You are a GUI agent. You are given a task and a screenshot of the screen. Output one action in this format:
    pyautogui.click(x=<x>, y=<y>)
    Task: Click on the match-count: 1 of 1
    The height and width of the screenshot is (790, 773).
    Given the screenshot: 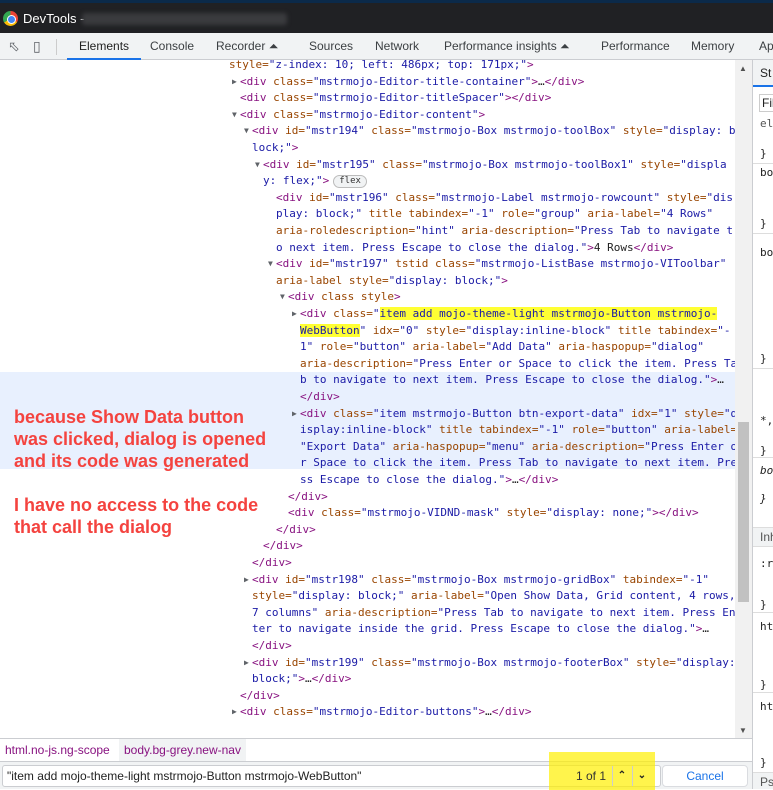 What is the action you would take?
    pyautogui.click(x=591, y=776)
    